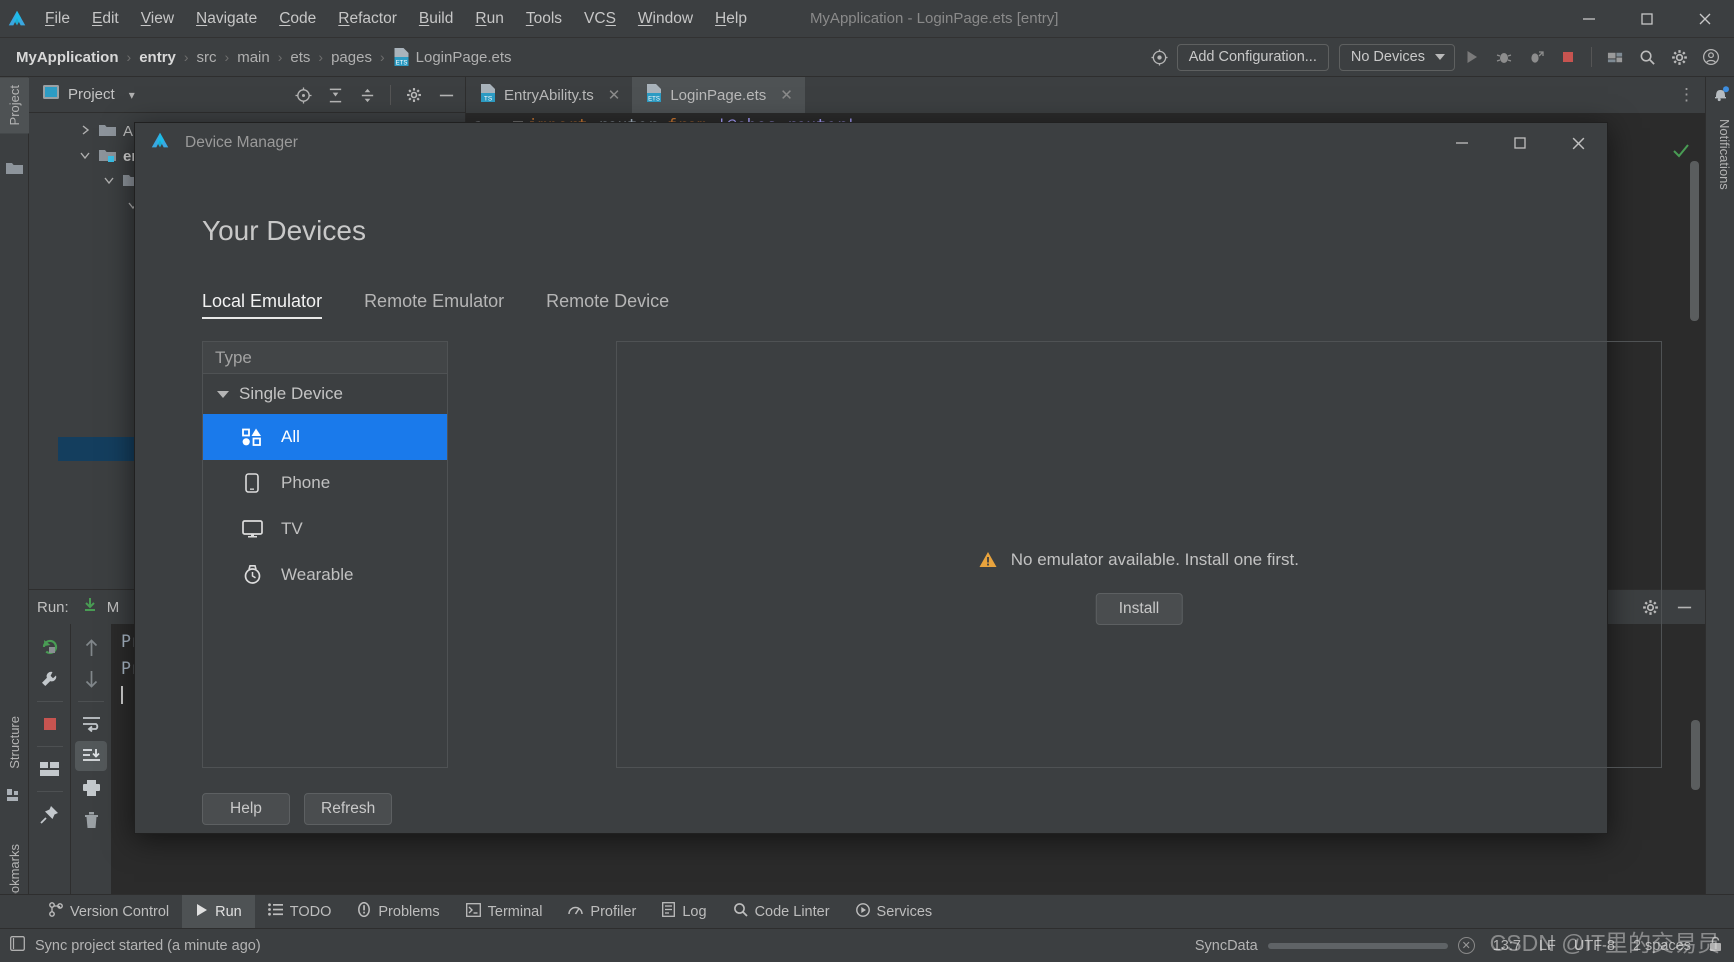  Describe the element at coordinates (90, 607) in the screenshot. I see `run-config-icon` at that location.